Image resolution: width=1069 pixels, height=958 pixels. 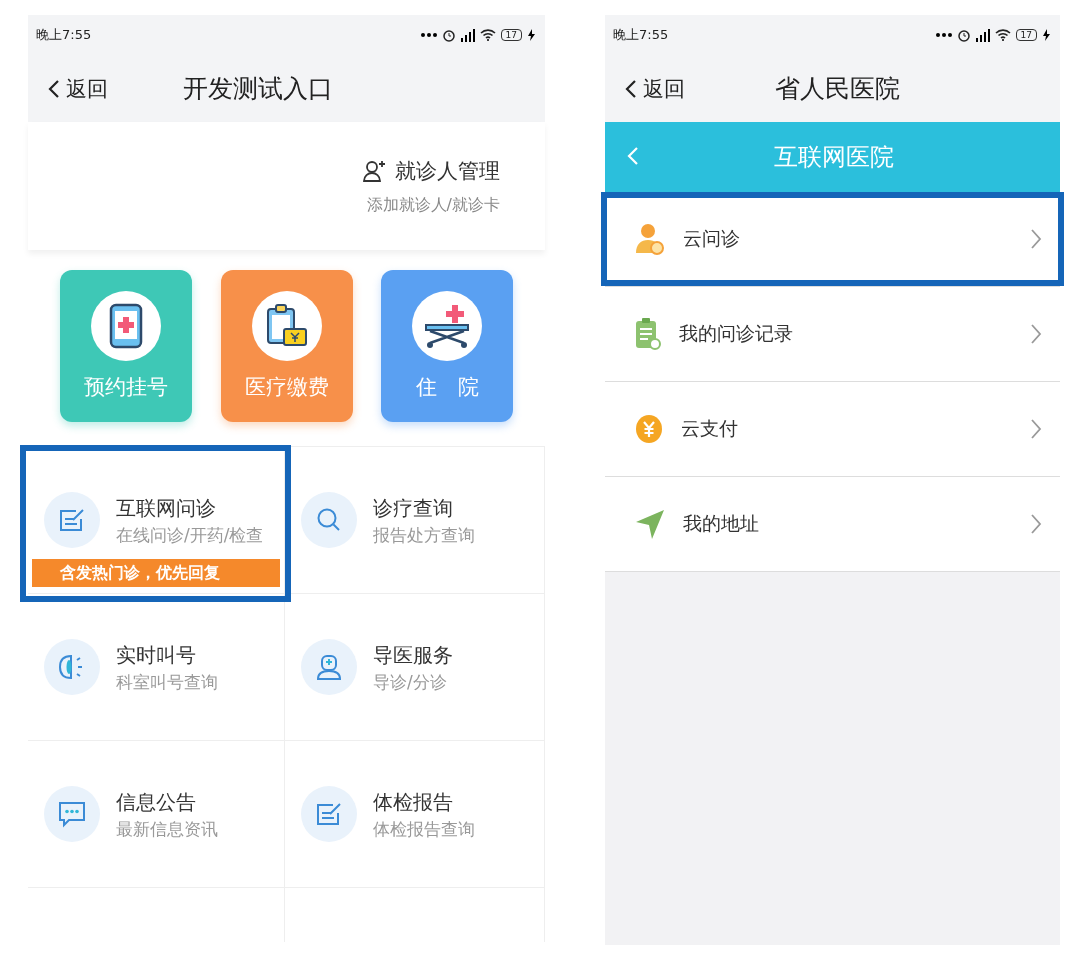 What do you see at coordinates (649, 429) in the screenshot?
I see `yuan-coin-icon` at bounding box center [649, 429].